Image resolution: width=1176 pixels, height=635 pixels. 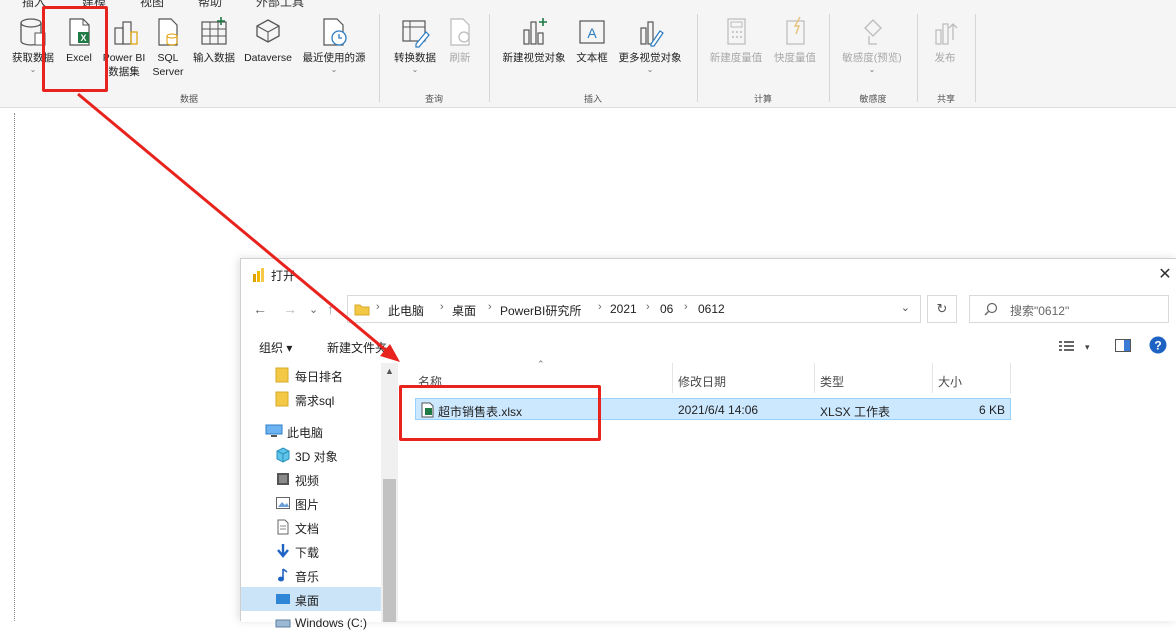 I want to click on breadcrumb-06: 06, so click(x=666, y=309).